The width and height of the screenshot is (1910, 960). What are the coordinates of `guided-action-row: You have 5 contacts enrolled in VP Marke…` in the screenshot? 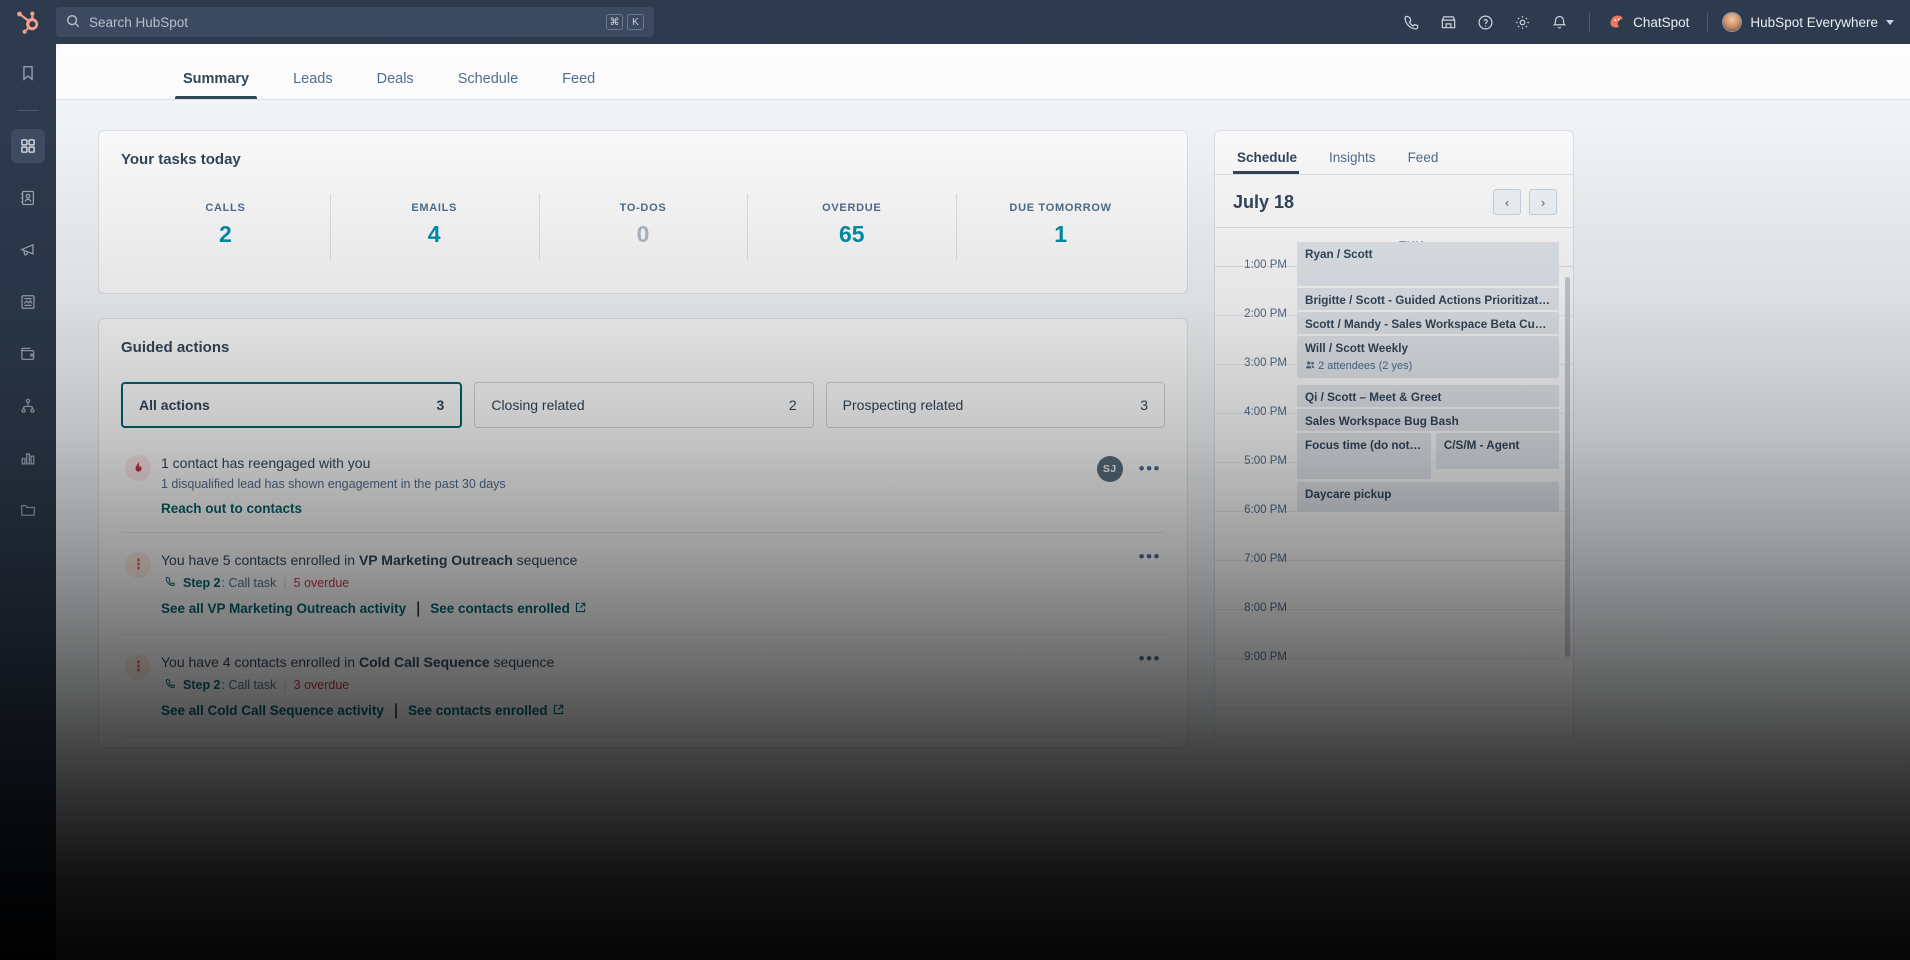 It's located at (643, 584).